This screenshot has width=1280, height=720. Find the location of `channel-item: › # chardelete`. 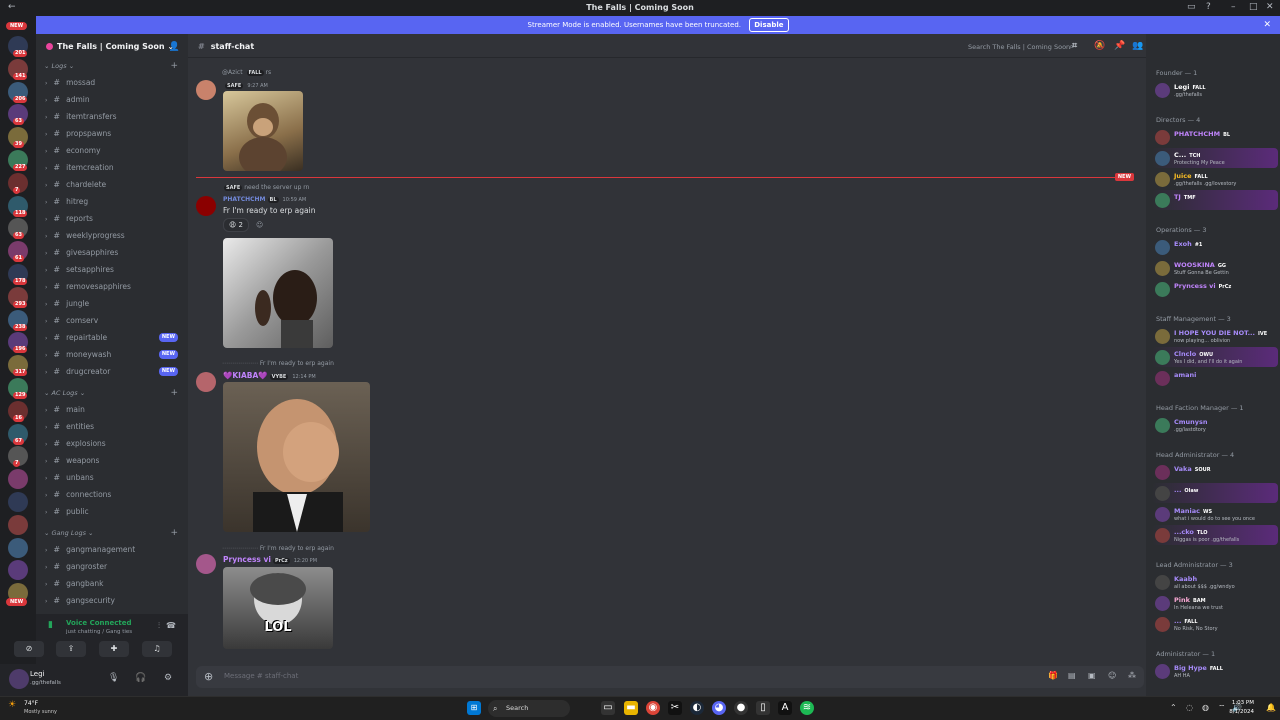

channel-item: › # chardelete is located at coordinates (112, 184).